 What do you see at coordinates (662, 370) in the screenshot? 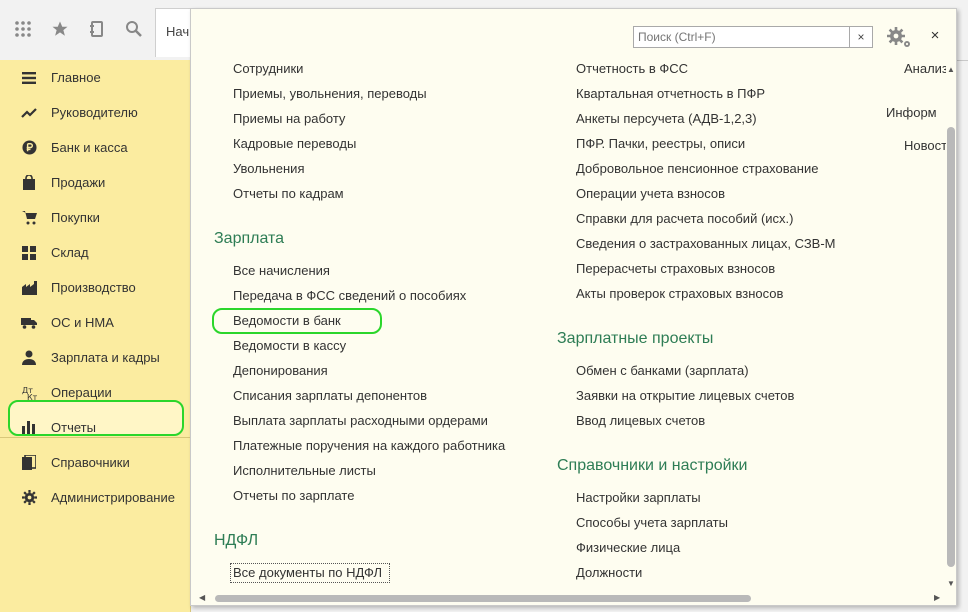
I see `link-bank-exchange: Обмен с банками (зарплата)` at bounding box center [662, 370].